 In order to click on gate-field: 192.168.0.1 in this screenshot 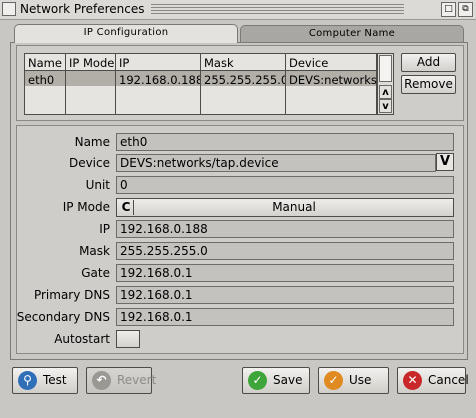, I will do `click(285, 273)`.